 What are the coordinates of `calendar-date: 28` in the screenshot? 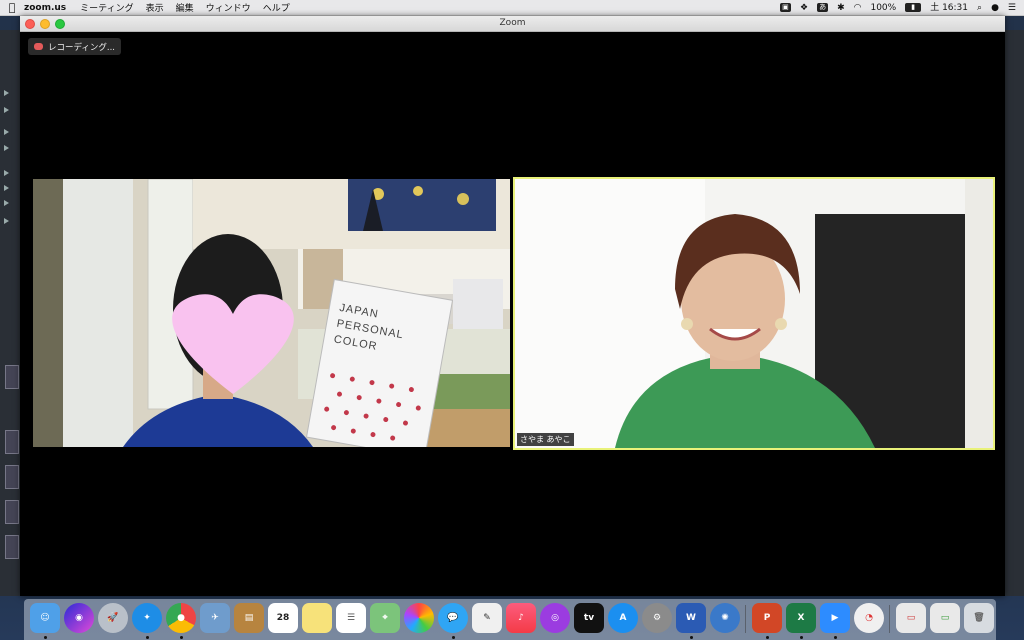 It's located at (283, 618).